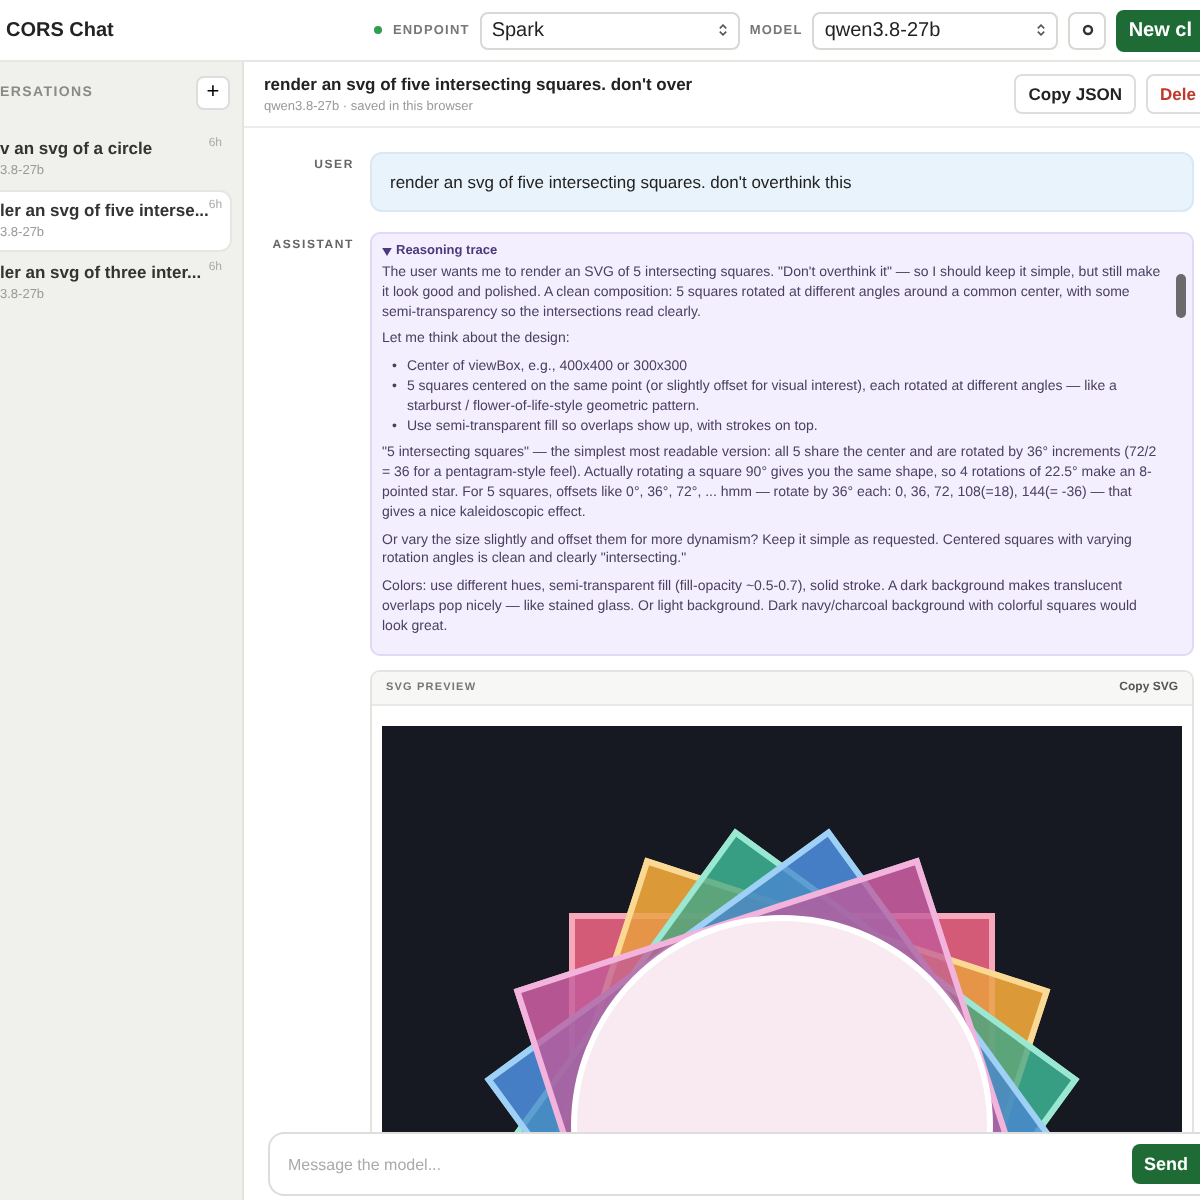 The image size is (1200, 1200). What do you see at coordinates (734, 1164) in the screenshot?
I see `message-field: Message the model... Send` at bounding box center [734, 1164].